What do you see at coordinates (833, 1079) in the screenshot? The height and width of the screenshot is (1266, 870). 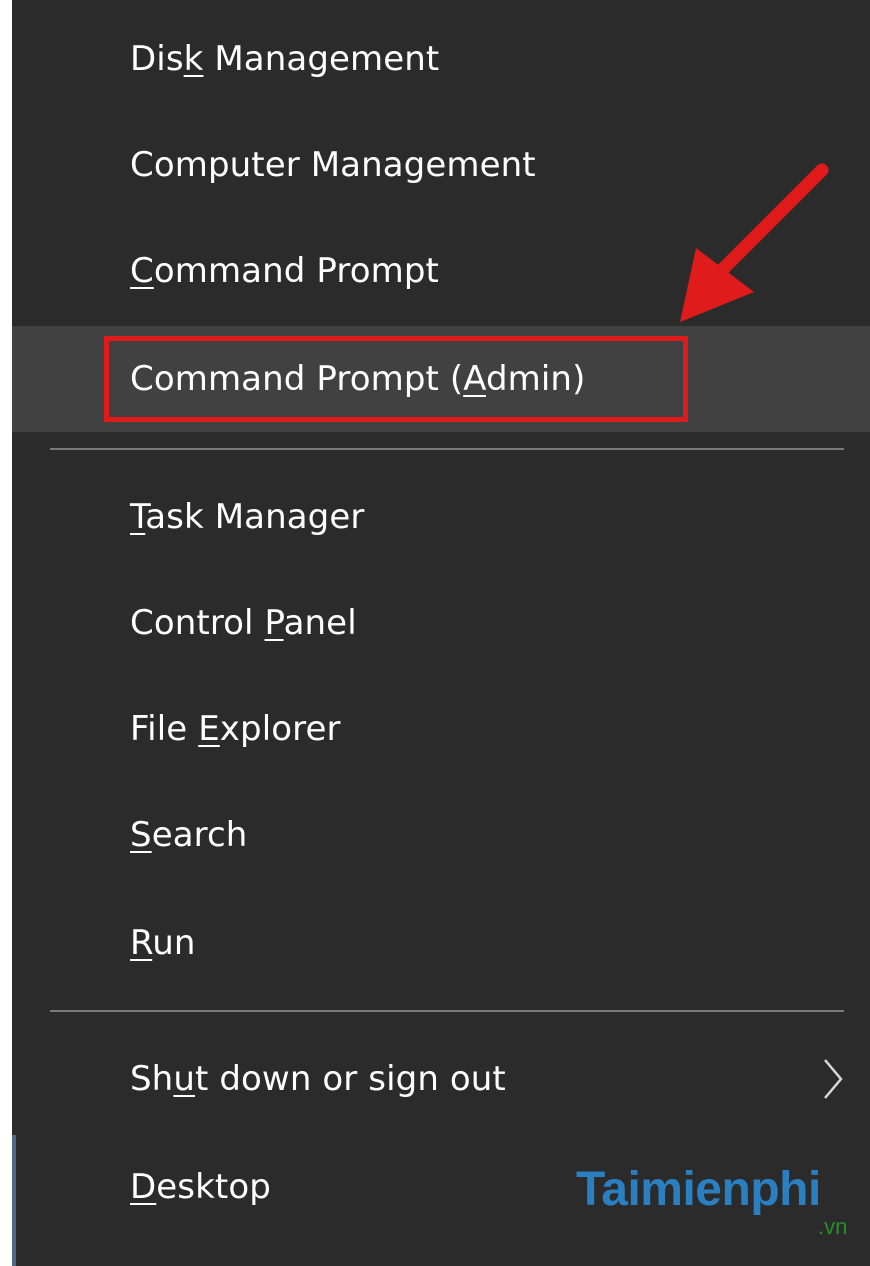 I see `chevron-right-icon` at bounding box center [833, 1079].